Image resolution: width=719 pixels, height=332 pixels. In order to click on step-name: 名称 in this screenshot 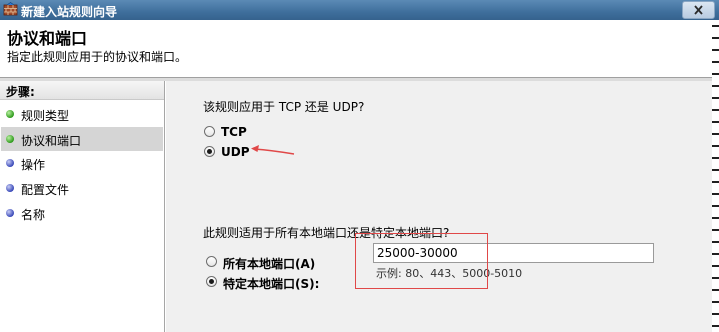, I will do `click(82, 213)`.